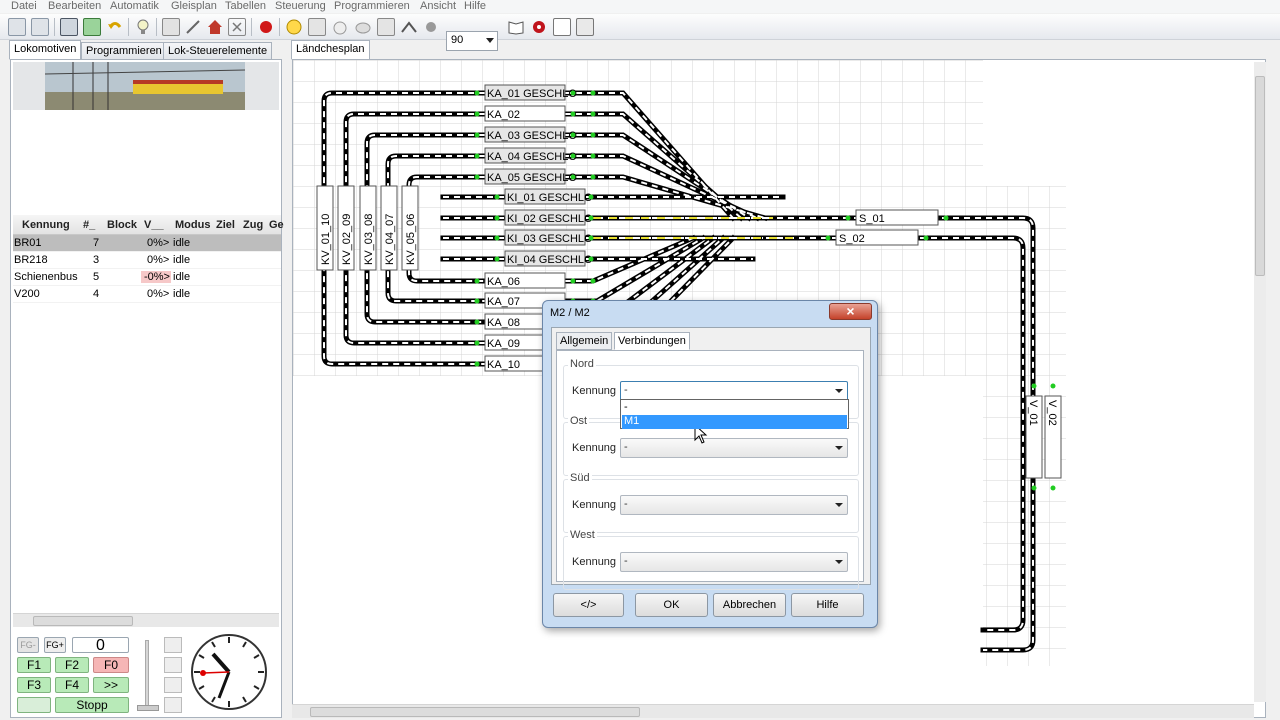 The image size is (1280, 720). What do you see at coordinates (92, 27) in the screenshot?
I see `download-icon` at bounding box center [92, 27].